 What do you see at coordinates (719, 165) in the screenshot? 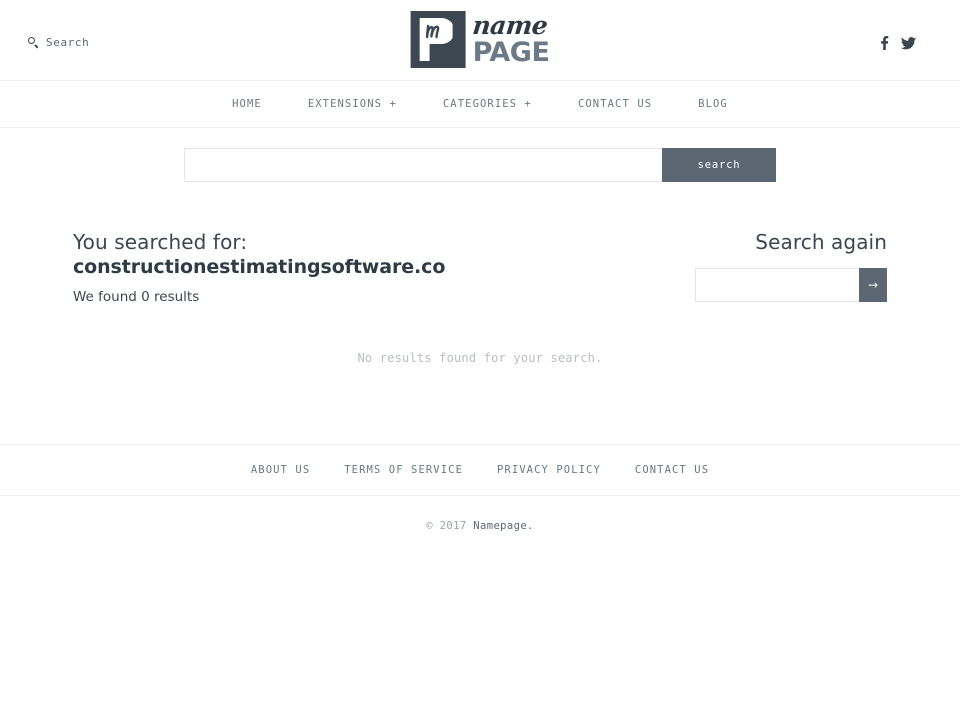
I see `search-button: search` at bounding box center [719, 165].